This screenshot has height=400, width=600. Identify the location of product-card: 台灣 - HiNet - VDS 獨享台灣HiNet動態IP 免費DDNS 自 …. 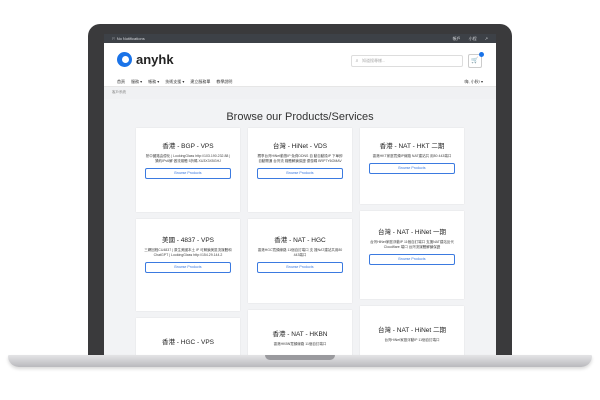
(300, 170).